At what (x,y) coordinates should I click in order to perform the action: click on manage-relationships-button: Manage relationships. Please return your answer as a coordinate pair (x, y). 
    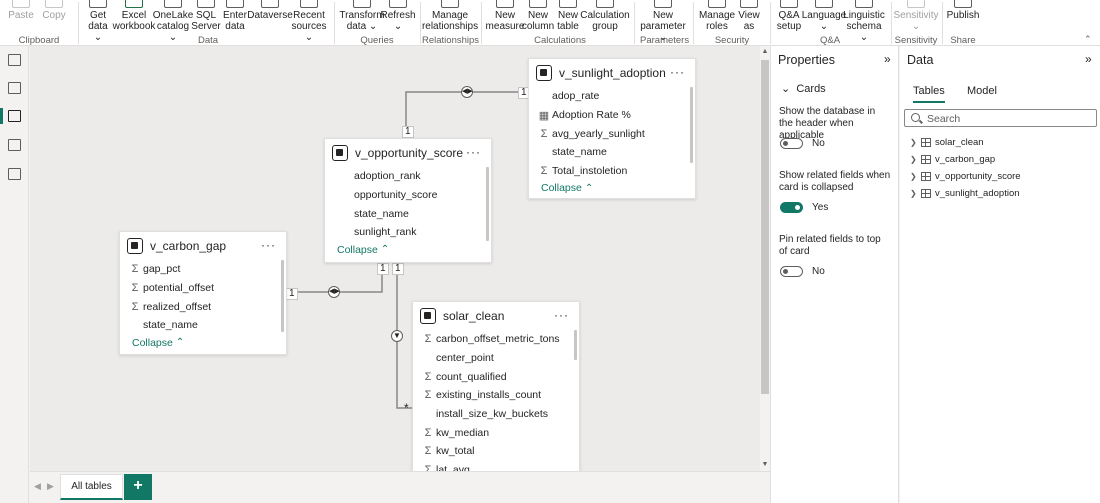
    Looking at the image, I should click on (450, 16).